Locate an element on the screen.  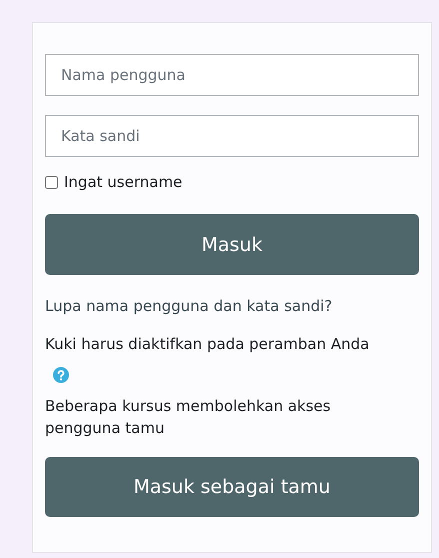
cookies-notice: Kuki harus diaktifkan pada peramban Anda is located at coordinates (207, 344).